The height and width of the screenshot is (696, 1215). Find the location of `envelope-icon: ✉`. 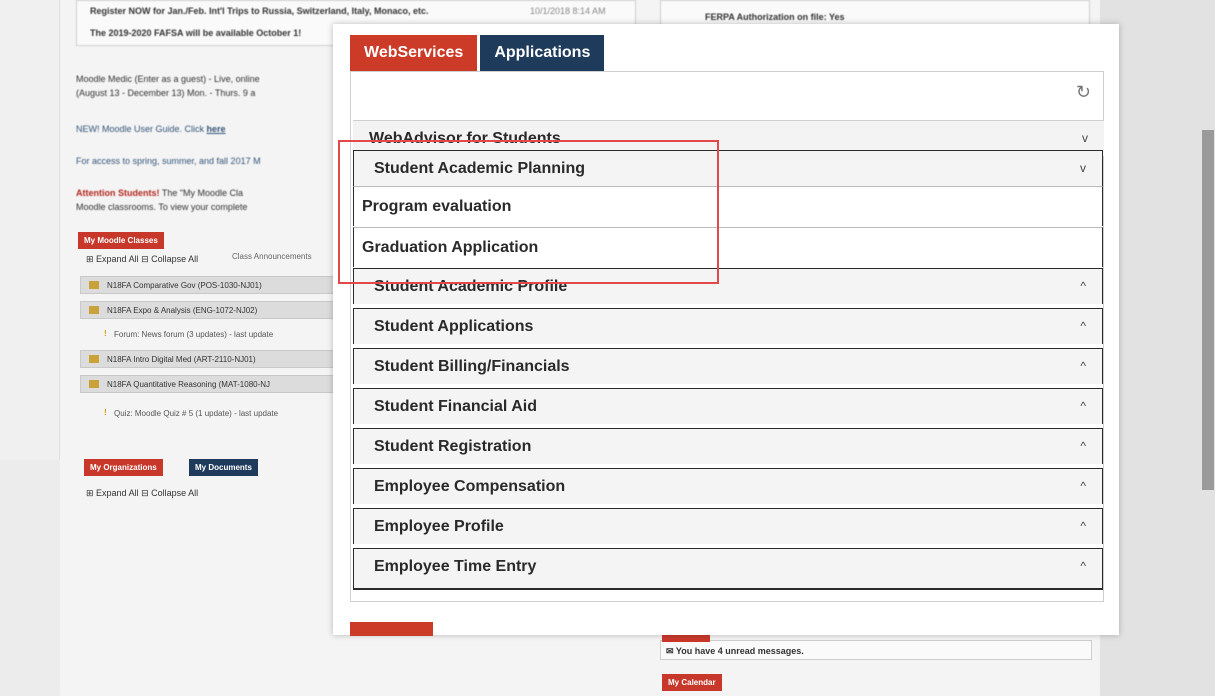

envelope-icon: ✉ is located at coordinates (671, 651).